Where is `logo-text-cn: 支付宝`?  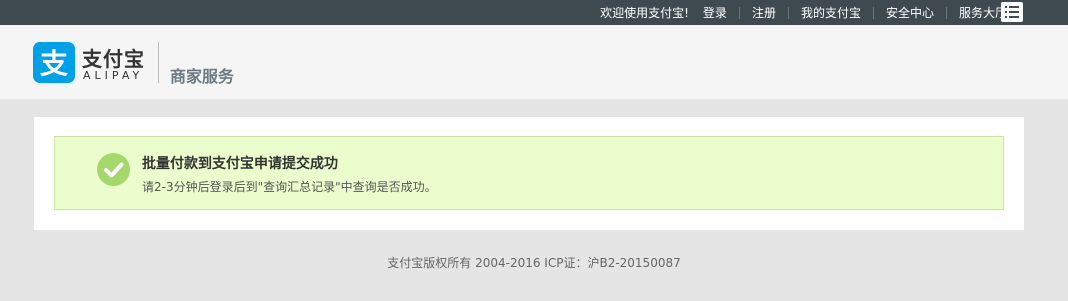
logo-text-cn: 支付宝 is located at coordinates (113, 59).